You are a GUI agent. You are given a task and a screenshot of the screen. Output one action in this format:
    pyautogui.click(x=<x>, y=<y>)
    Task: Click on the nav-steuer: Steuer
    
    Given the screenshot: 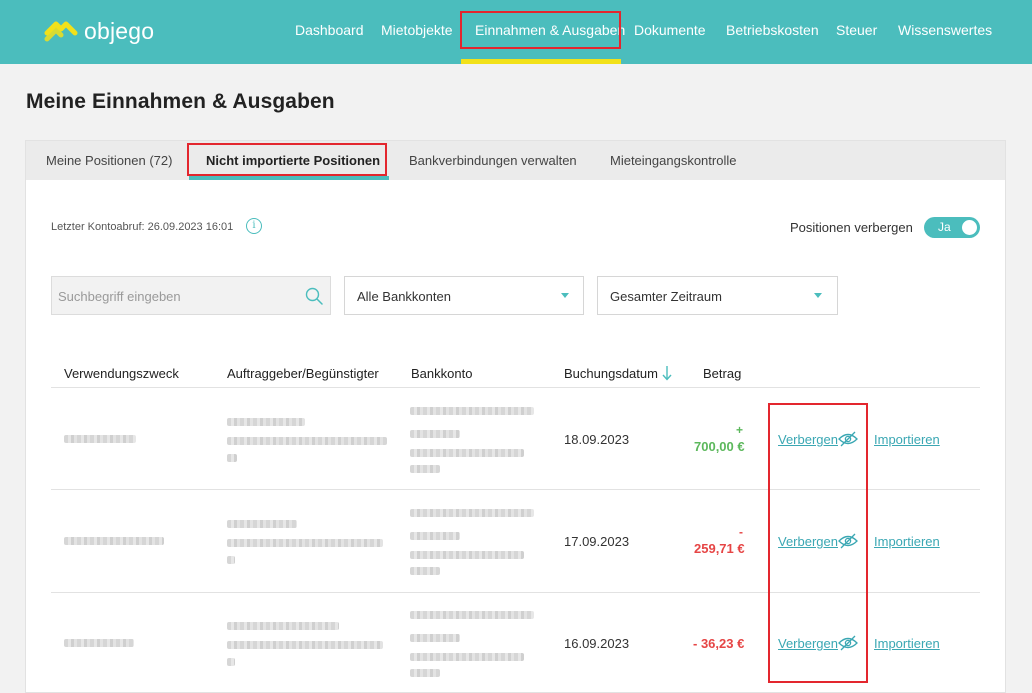 What is the action you would take?
    pyautogui.click(x=856, y=30)
    